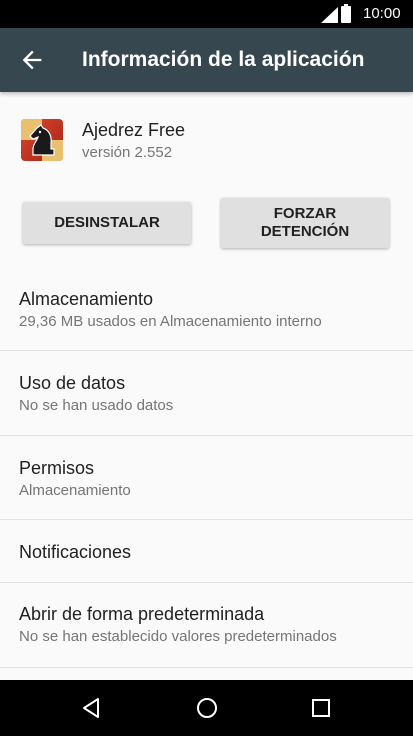  What do you see at coordinates (75, 490) in the screenshot?
I see `permissions-subtitle: Almacenamiento` at bounding box center [75, 490].